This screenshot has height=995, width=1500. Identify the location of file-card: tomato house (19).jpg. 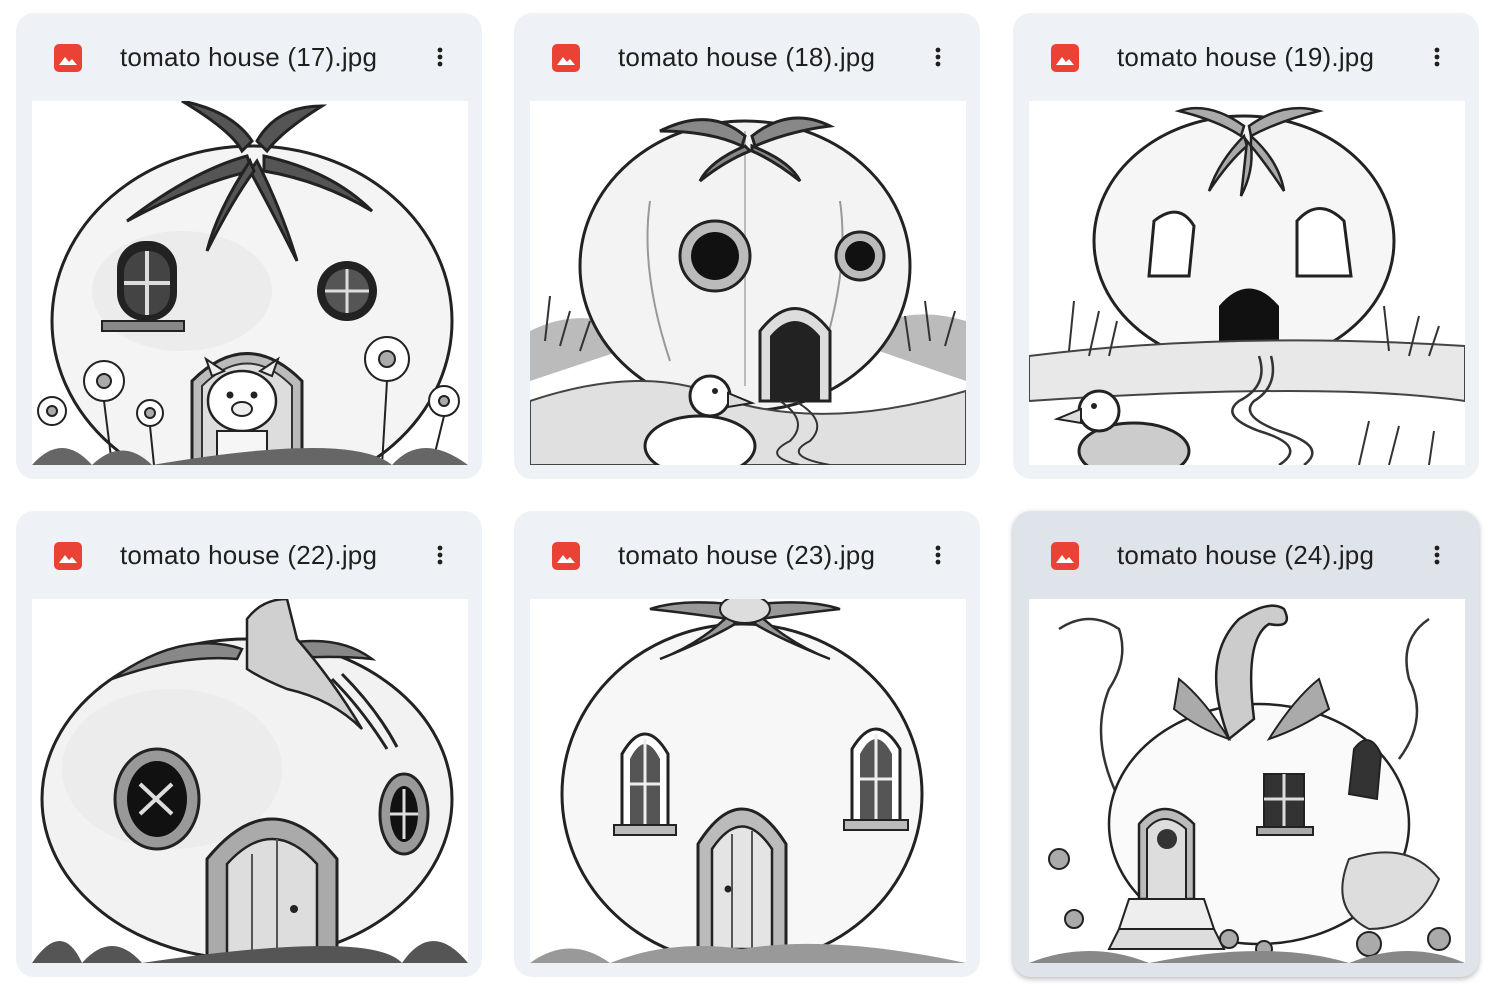
(1246, 246).